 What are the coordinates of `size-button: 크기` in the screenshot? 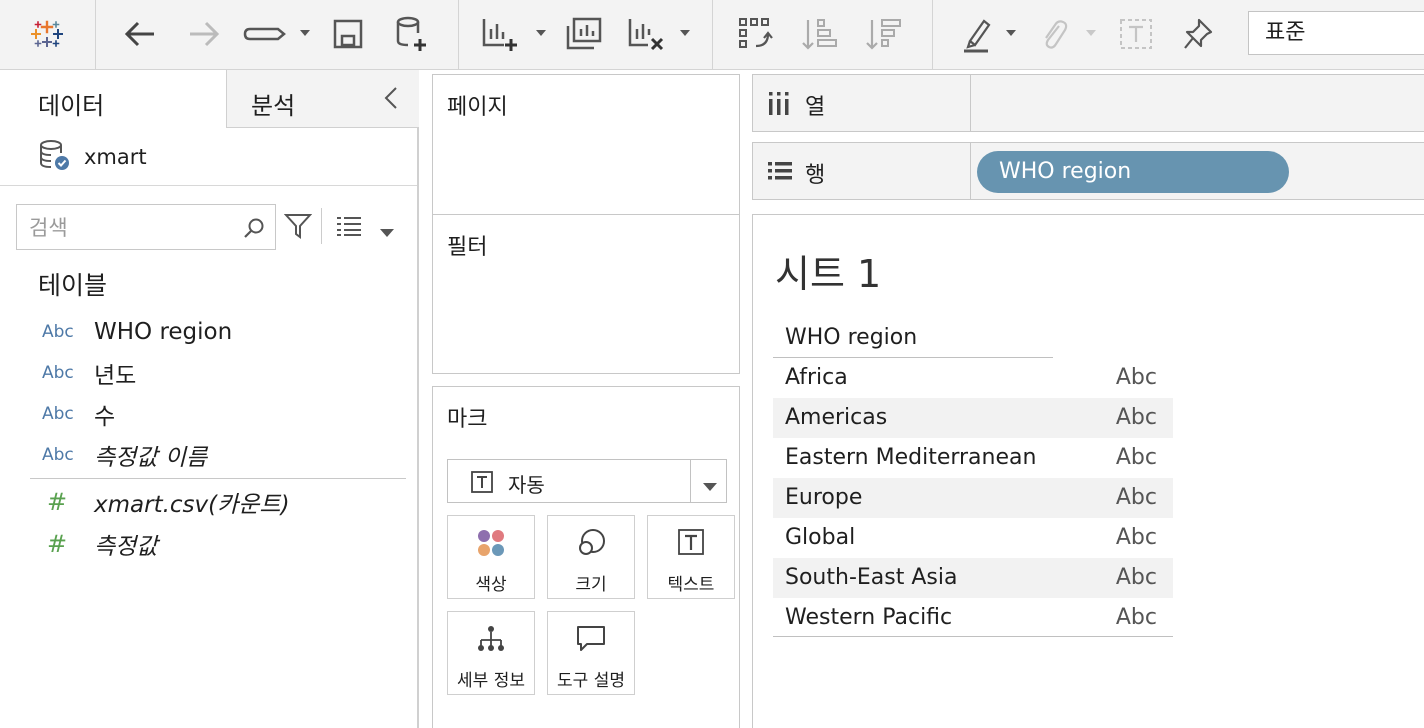 It's located at (591, 557).